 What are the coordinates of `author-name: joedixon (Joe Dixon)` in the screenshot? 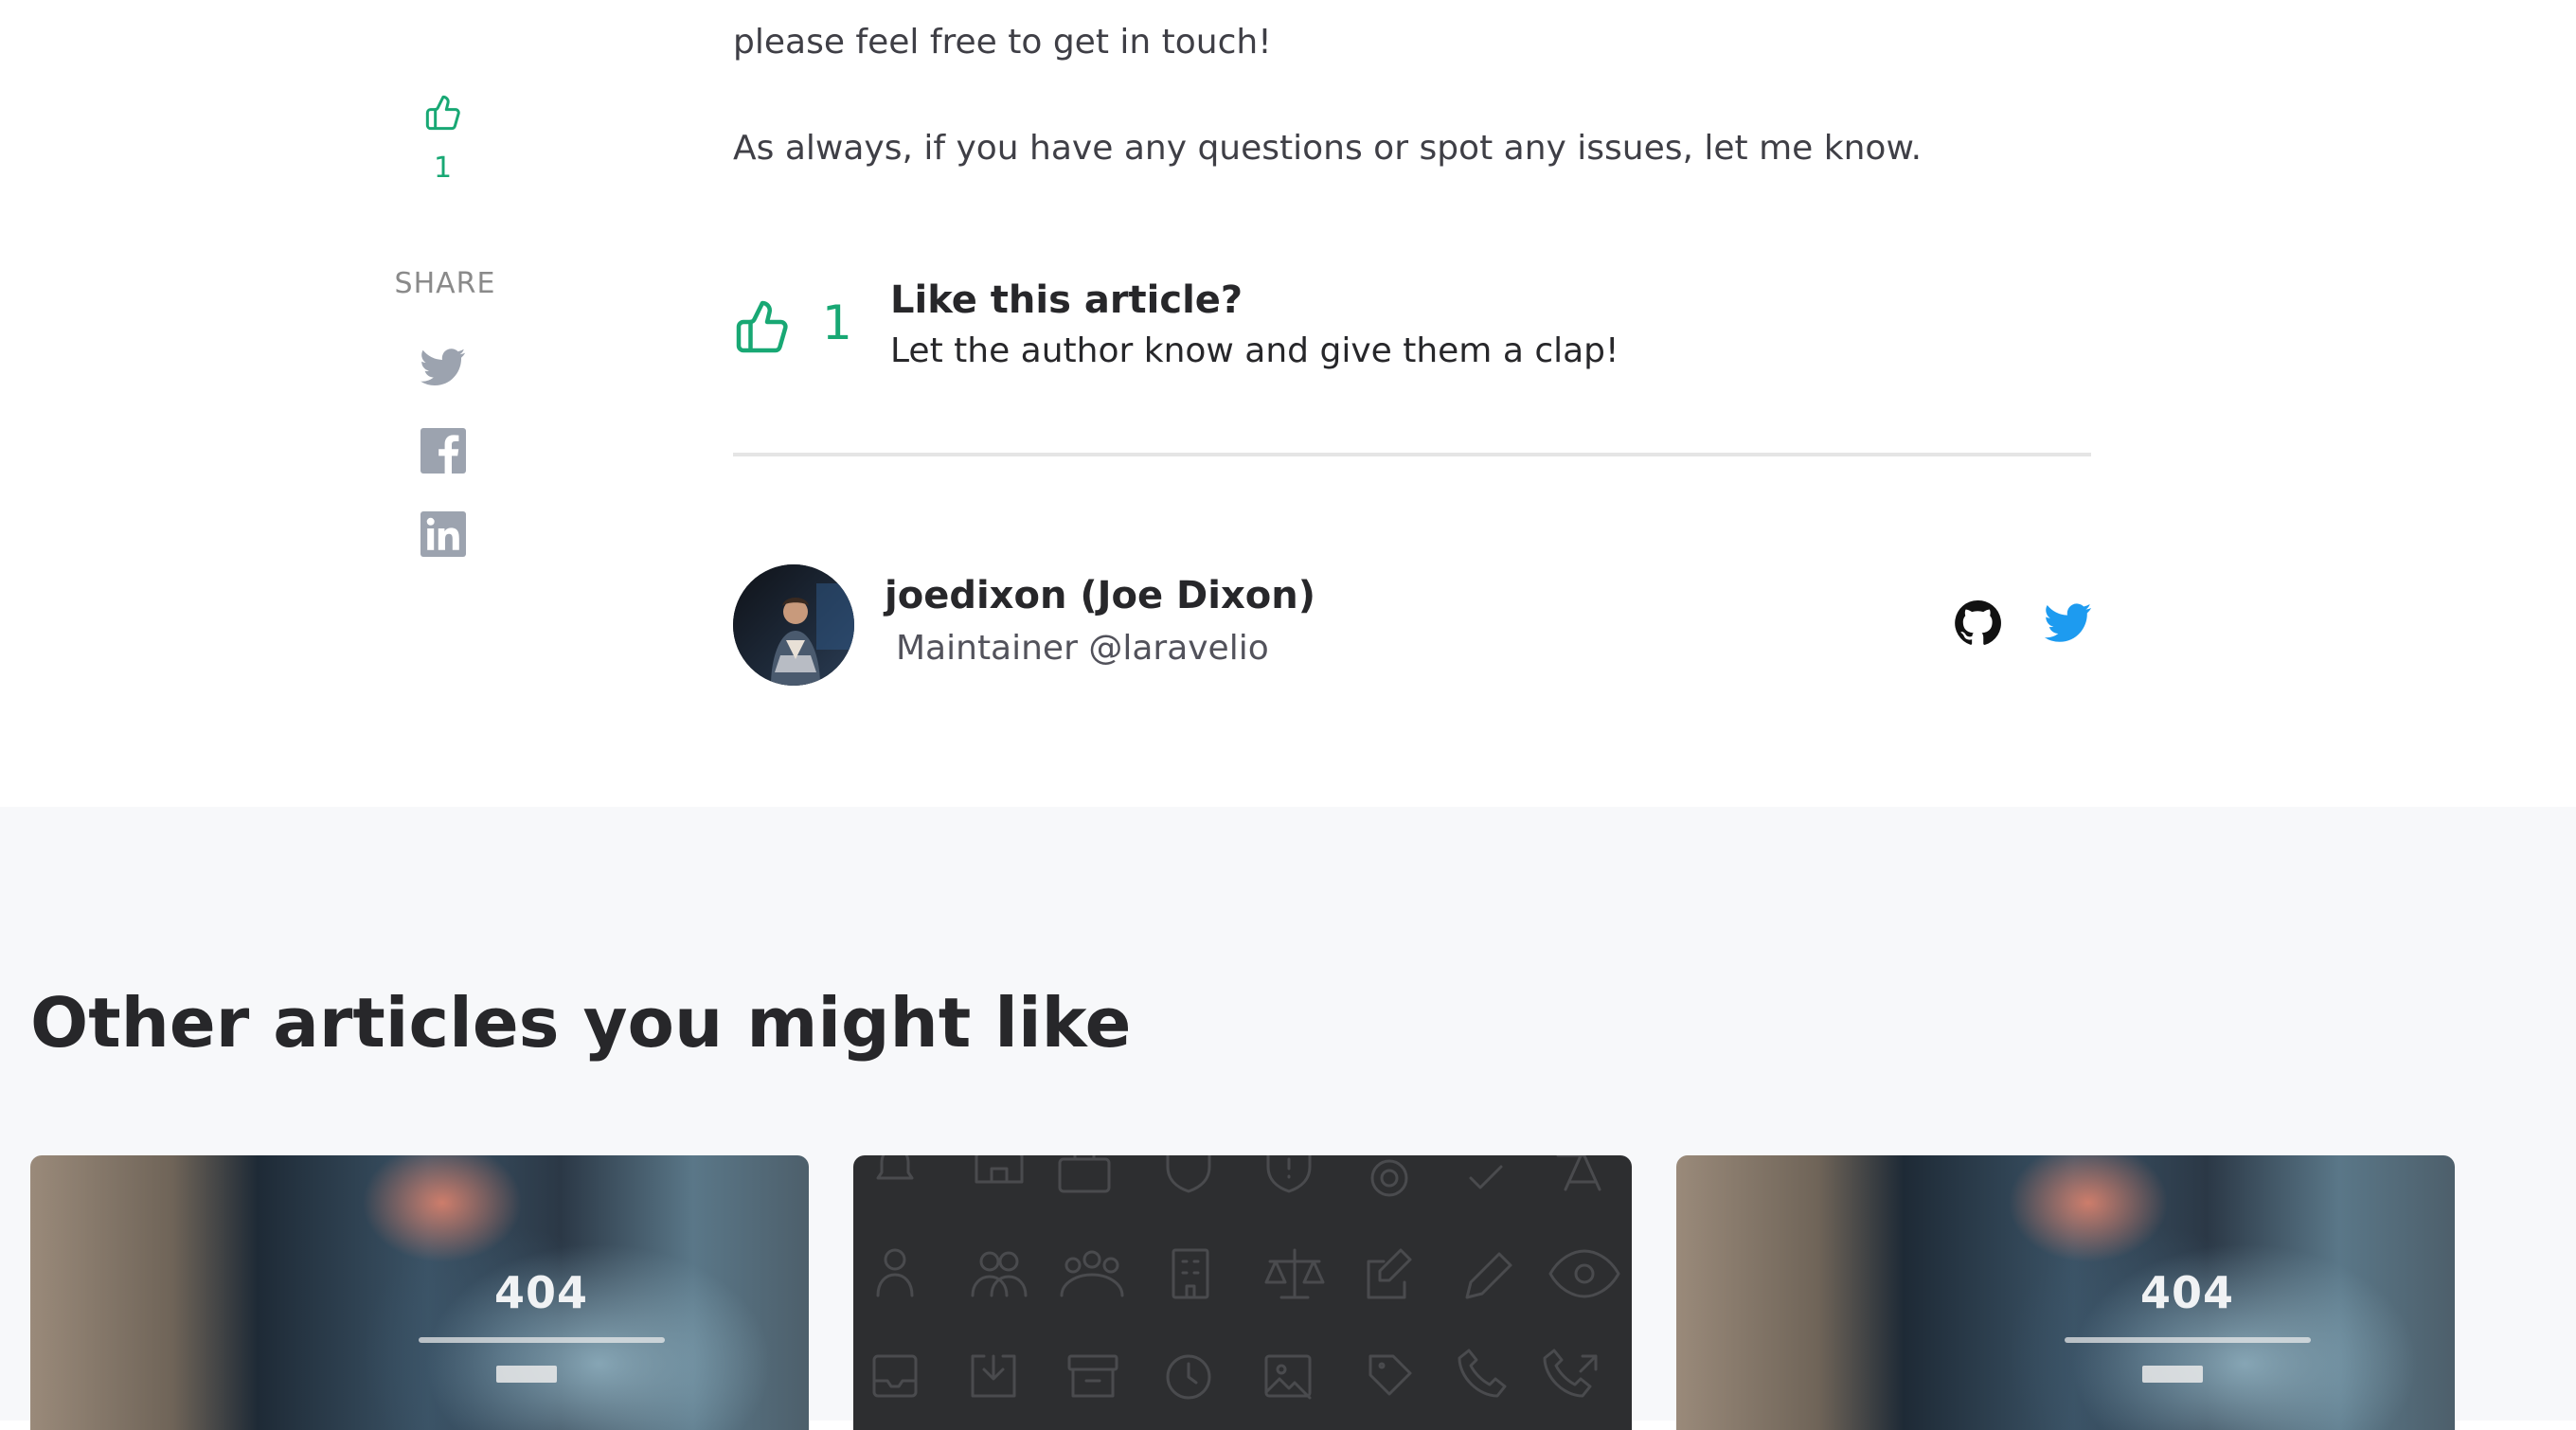 It's located at (1100, 595).